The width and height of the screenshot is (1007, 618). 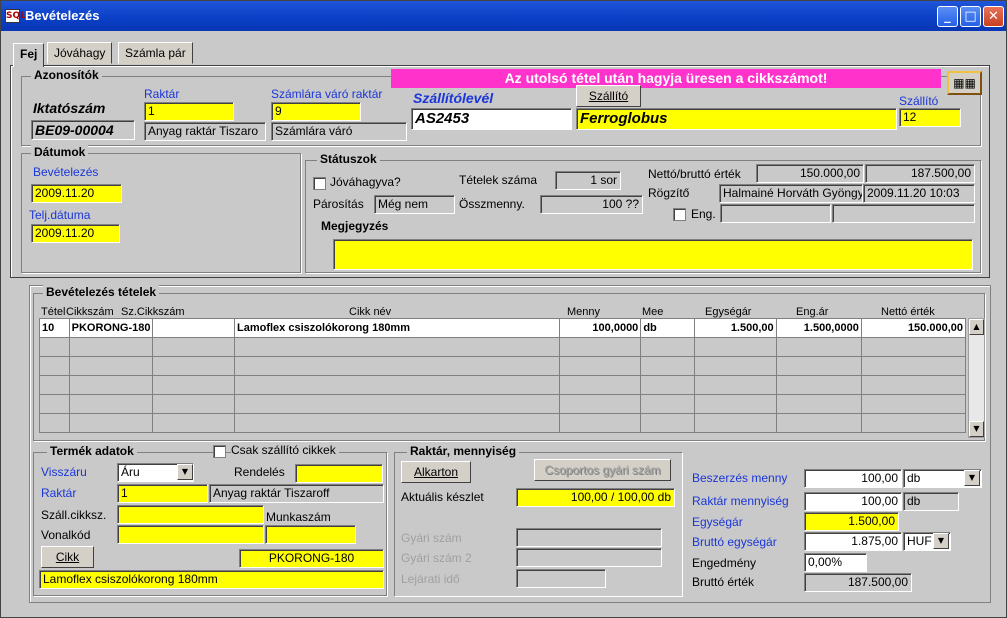 What do you see at coordinates (316, 111) in the screenshot?
I see `szamlara-code-field: 9` at bounding box center [316, 111].